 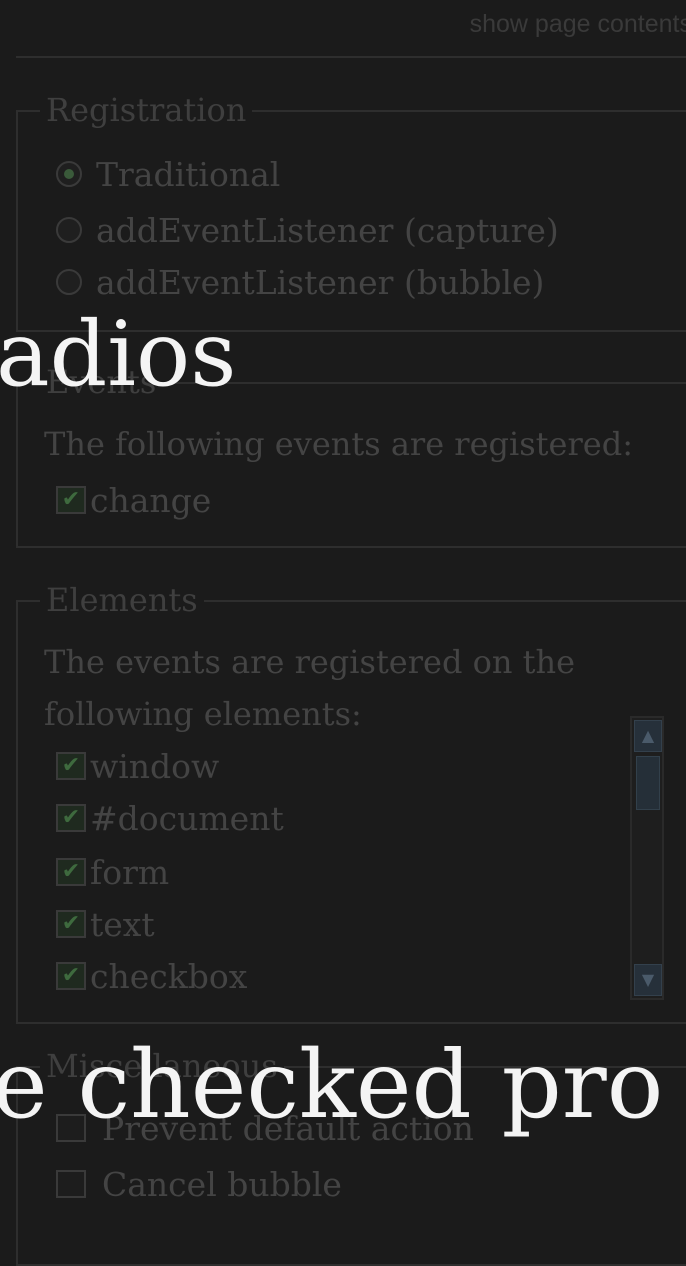 What do you see at coordinates (151, 500) in the screenshot?
I see `checkbox-label: change` at bounding box center [151, 500].